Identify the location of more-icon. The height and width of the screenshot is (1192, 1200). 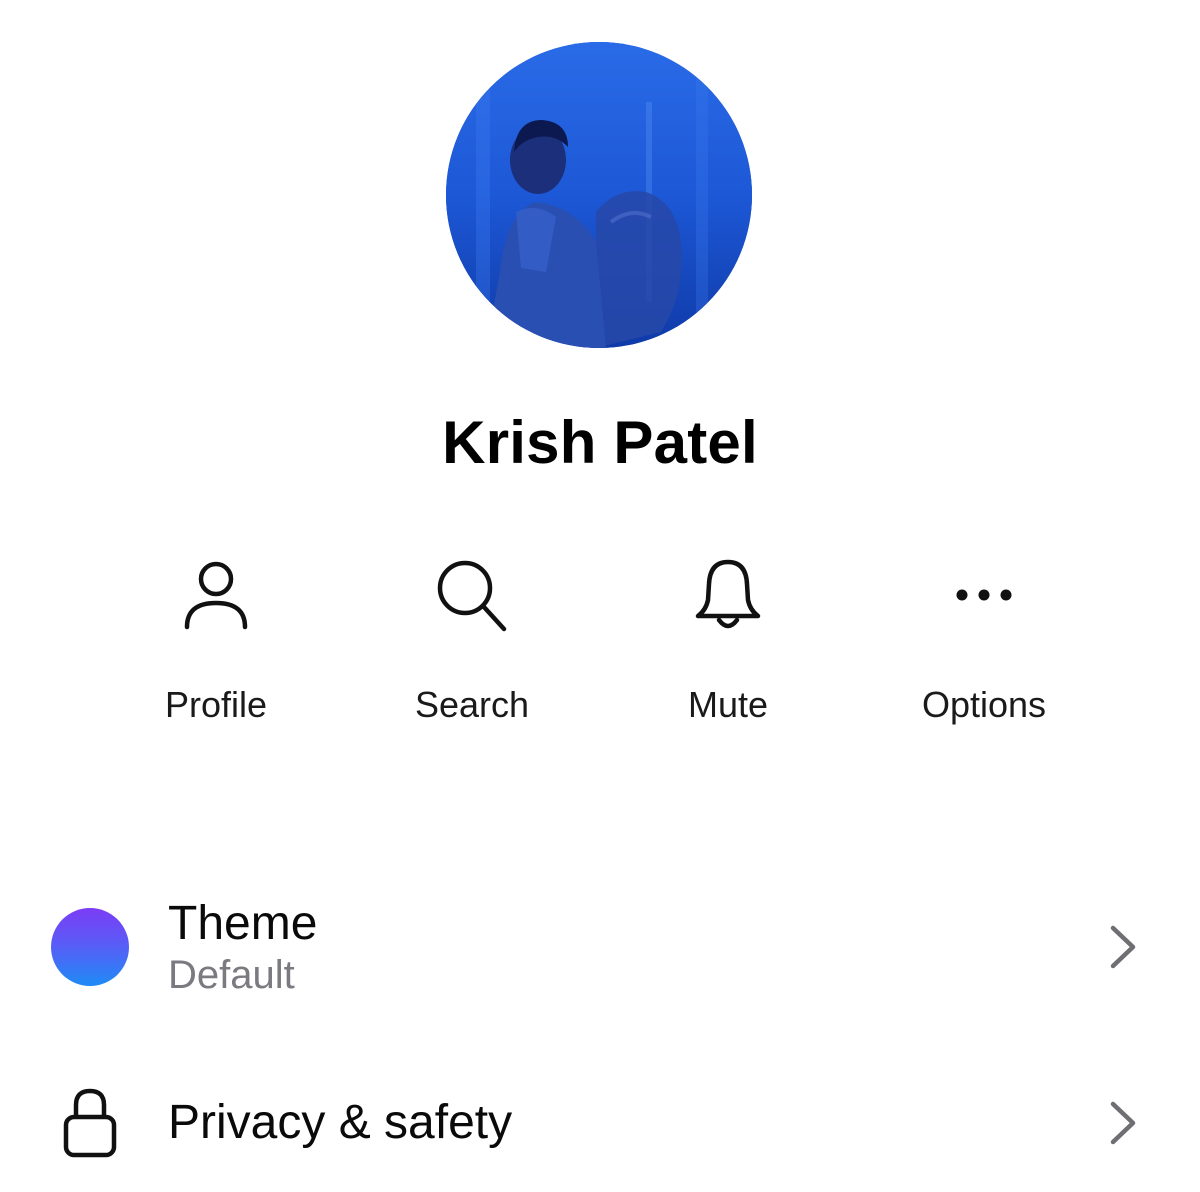
(984, 595).